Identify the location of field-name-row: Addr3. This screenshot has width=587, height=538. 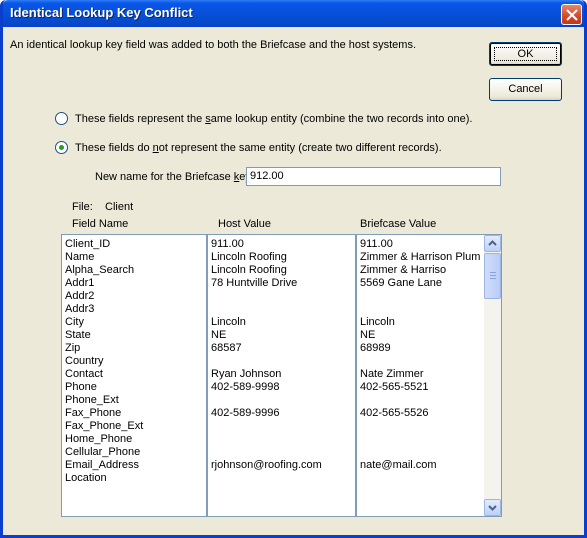
(80, 309).